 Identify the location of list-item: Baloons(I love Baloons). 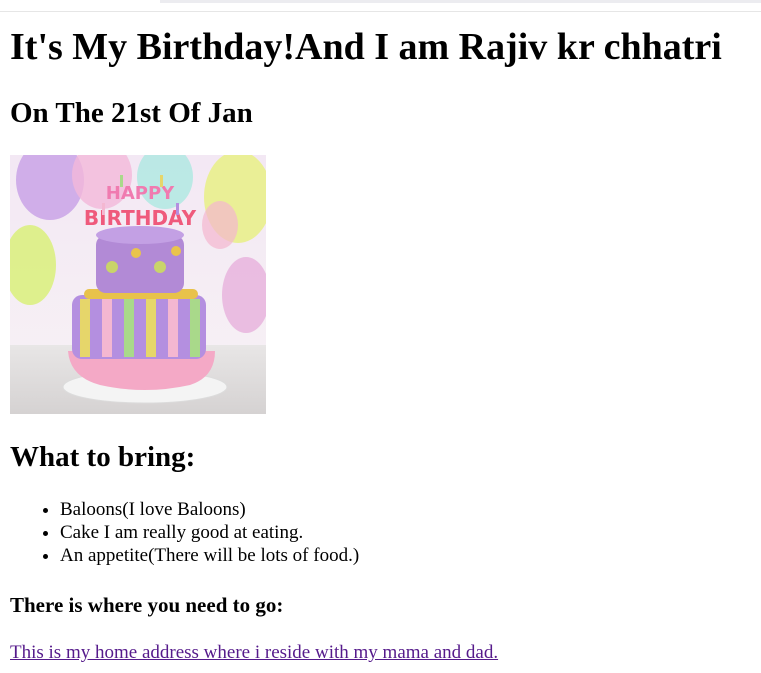
(209, 509).